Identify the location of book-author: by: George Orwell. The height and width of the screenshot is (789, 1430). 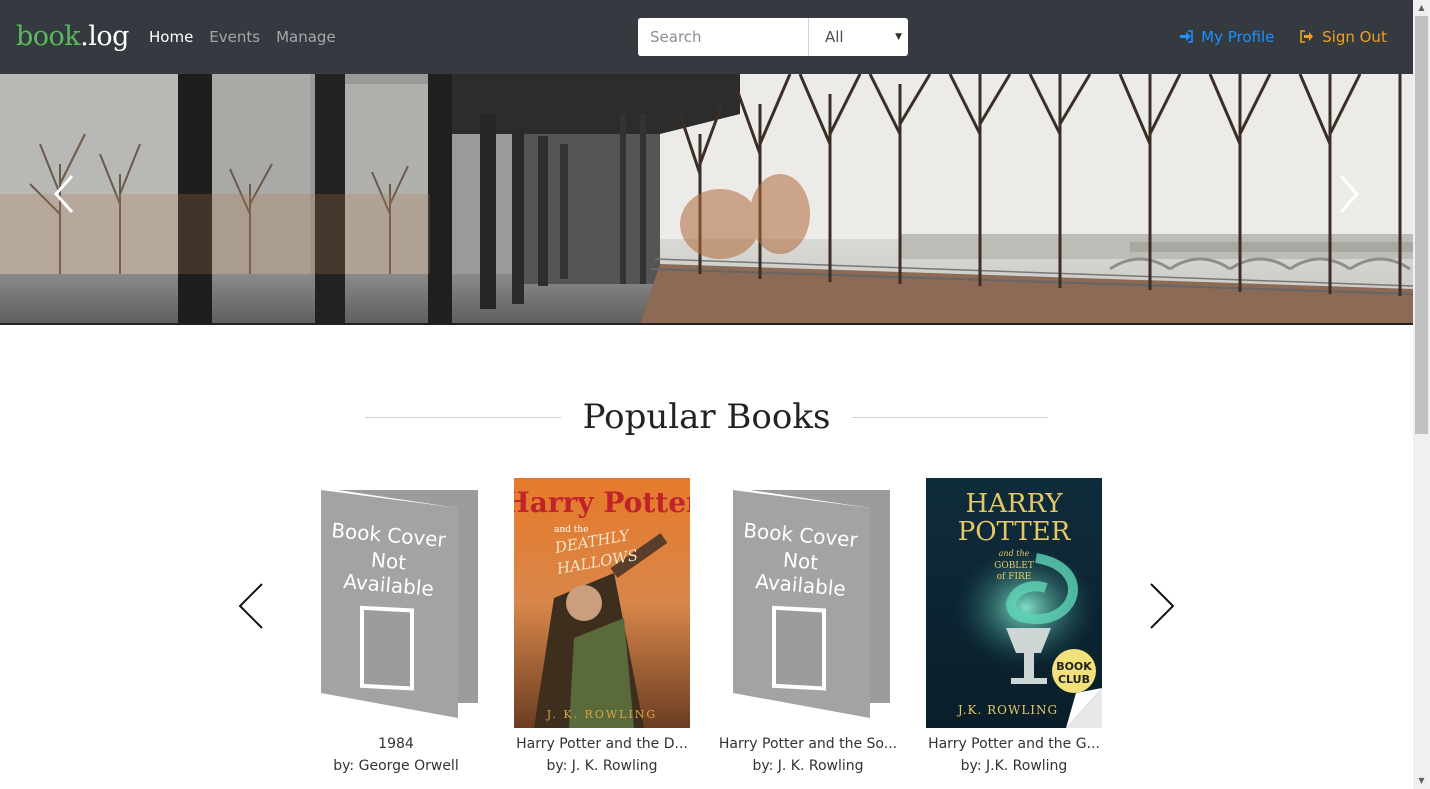
(396, 766).